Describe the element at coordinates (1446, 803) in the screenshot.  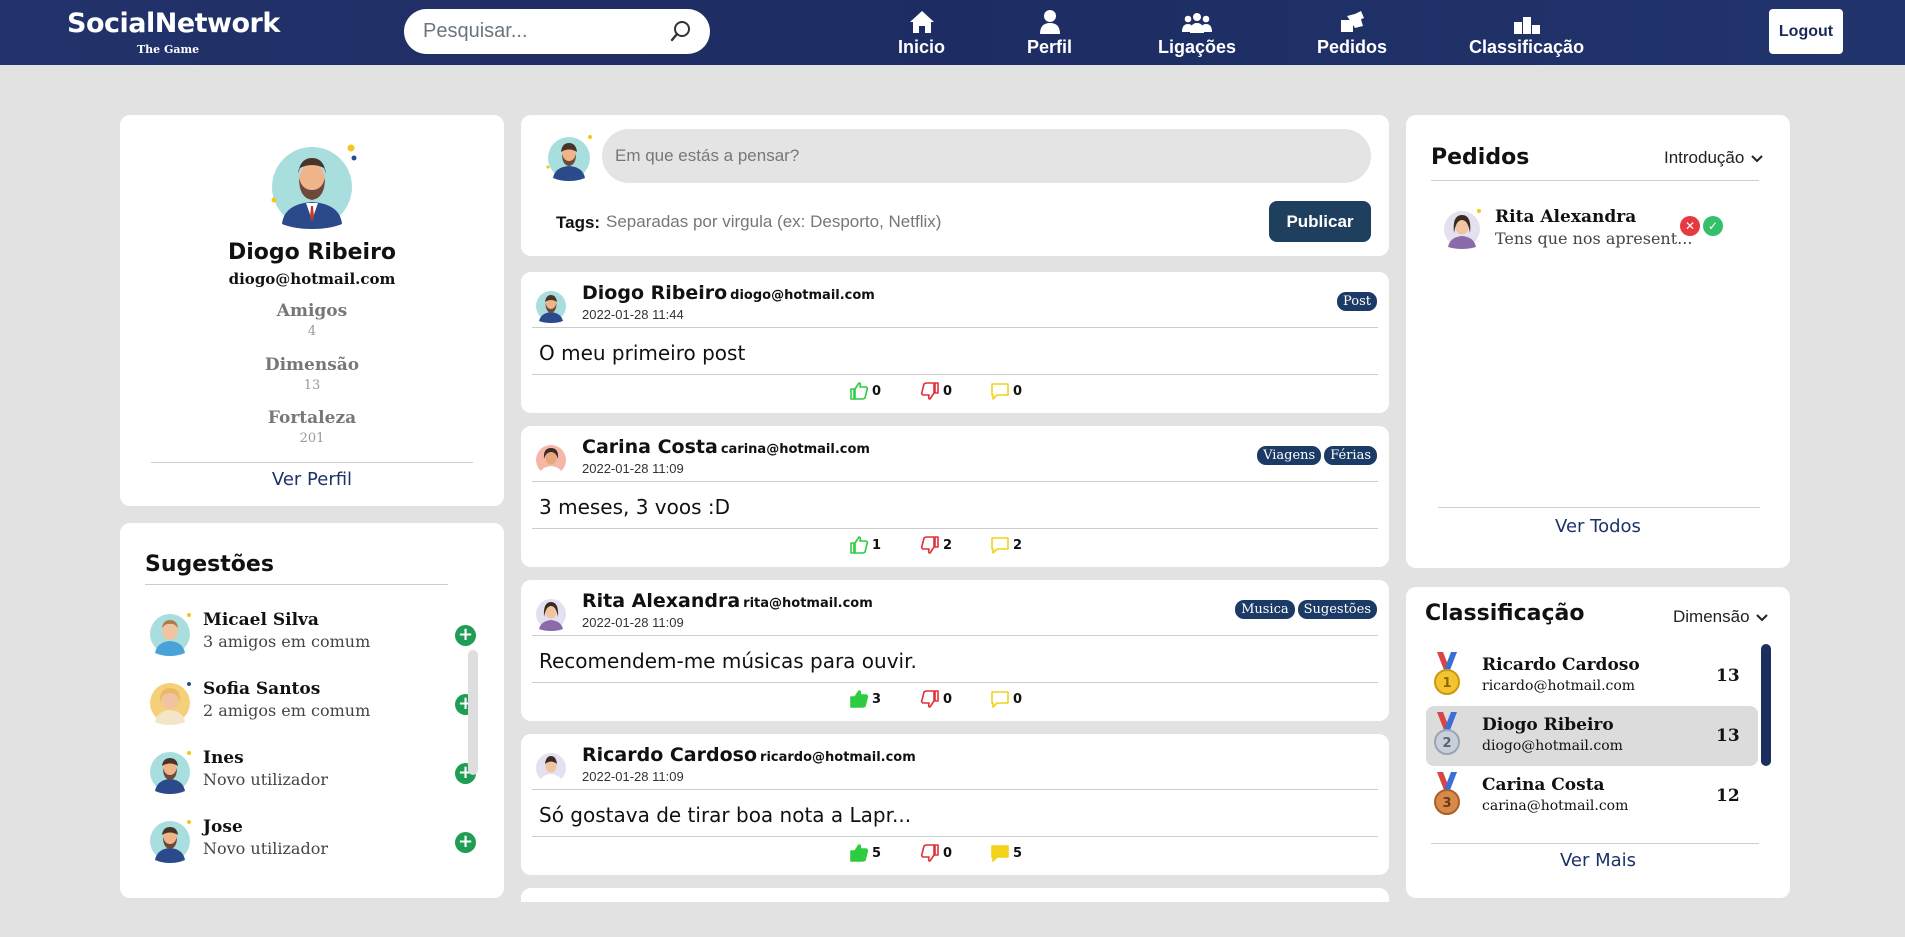
I see `svg-text: 3` at that location.